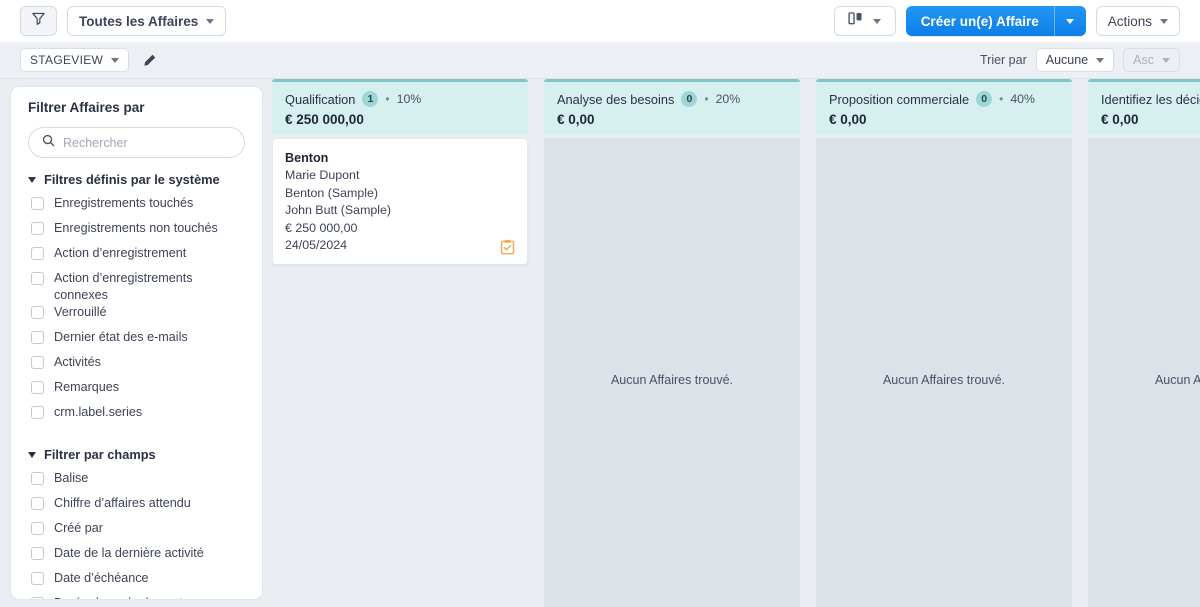 The width and height of the screenshot is (1200, 607). What do you see at coordinates (48, 143) in the screenshot?
I see `search-icon` at bounding box center [48, 143].